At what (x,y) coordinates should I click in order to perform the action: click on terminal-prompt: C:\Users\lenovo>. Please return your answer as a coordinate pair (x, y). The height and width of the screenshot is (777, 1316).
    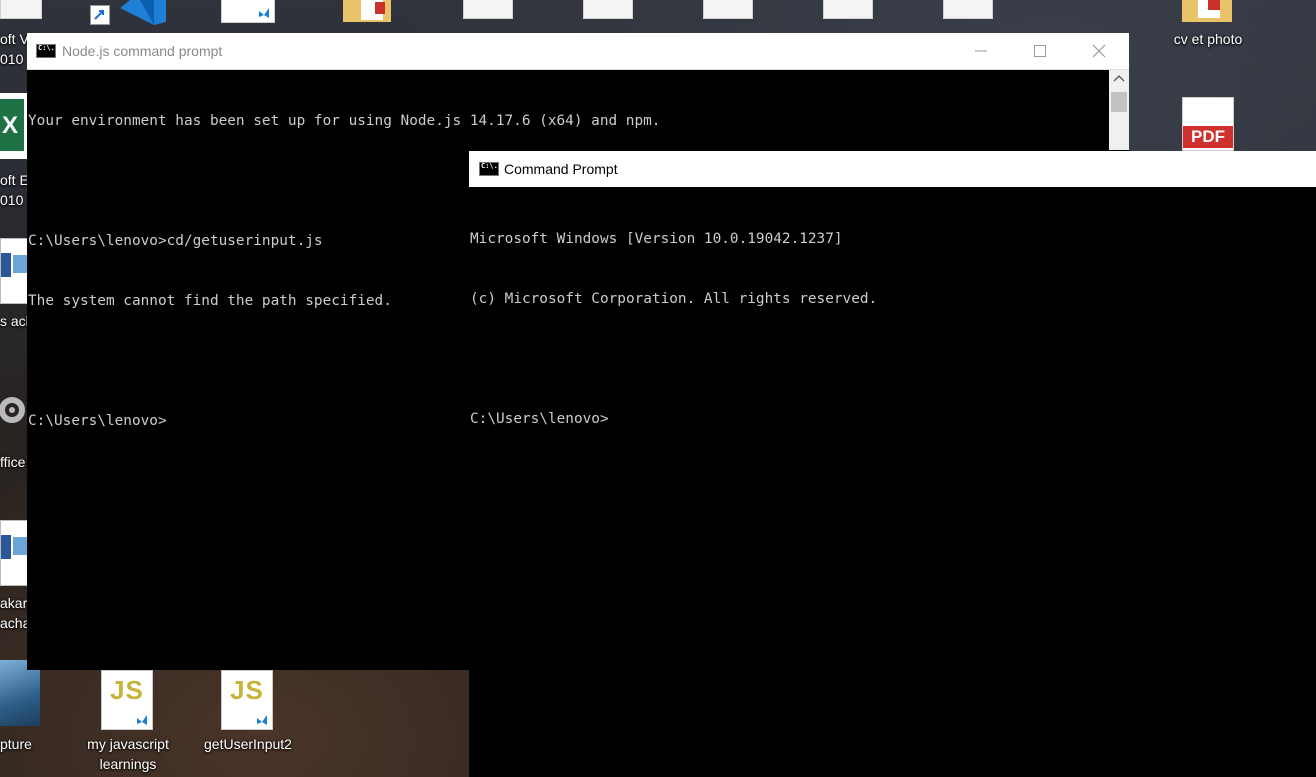
    Looking at the image, I should click on (539, 419).